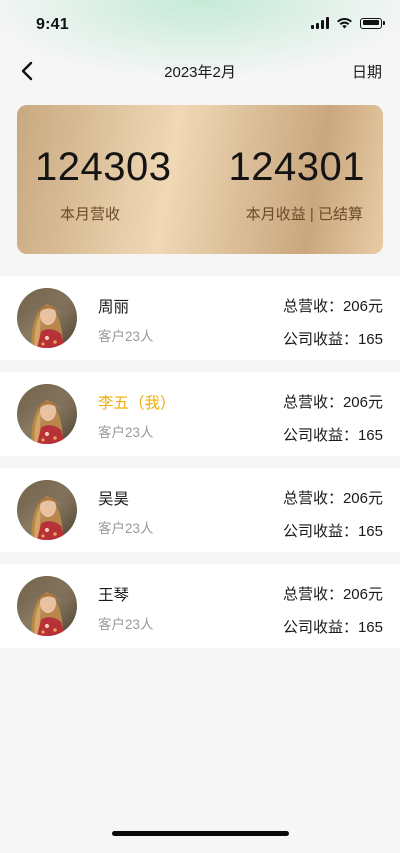  What do you see at coordinates (200, 510) in the screenshot?
I see `list-item: 吴昊 客户23人 总营收：206元 公司收益：165` at bounding box center [200, 510].